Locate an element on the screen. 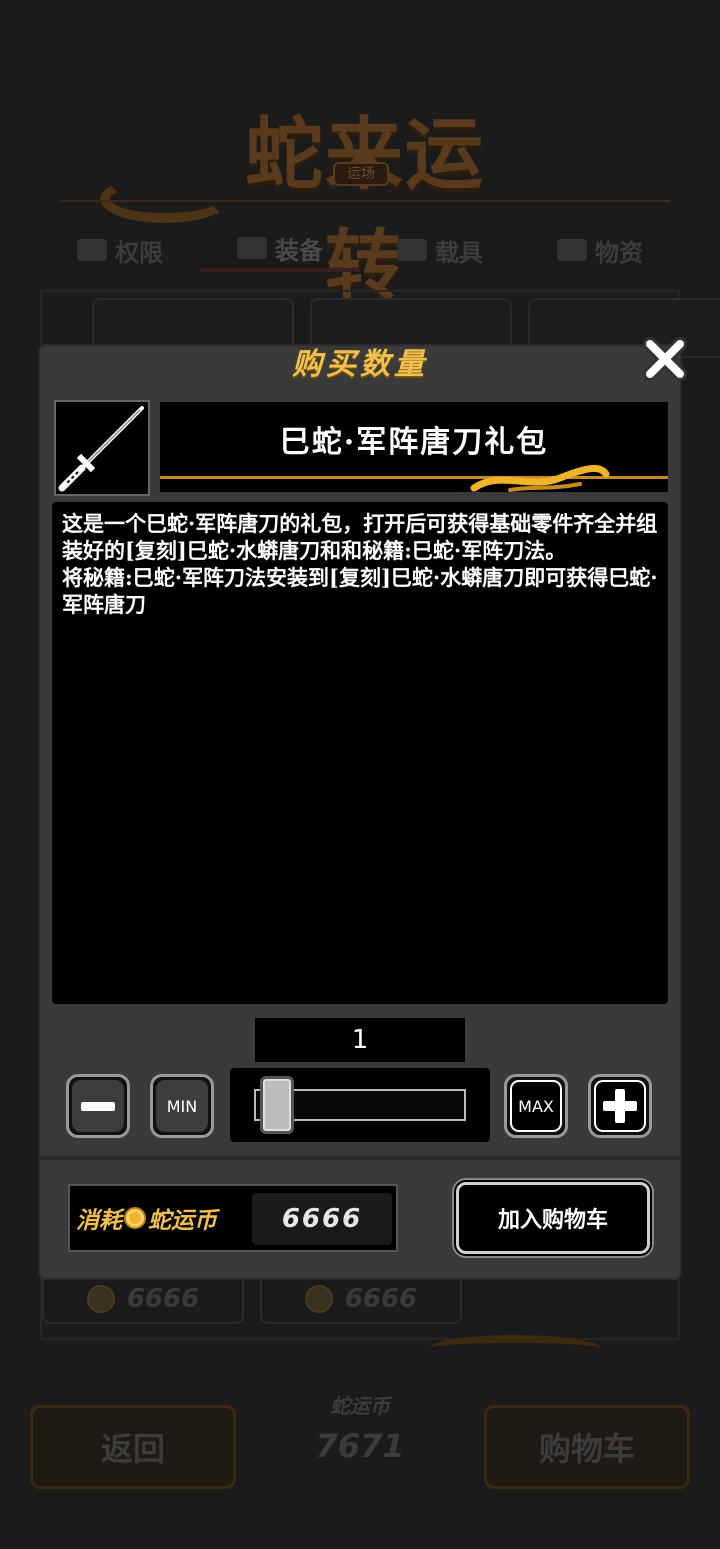  max-button-label: MAX is located at coordinates (536, 1106).